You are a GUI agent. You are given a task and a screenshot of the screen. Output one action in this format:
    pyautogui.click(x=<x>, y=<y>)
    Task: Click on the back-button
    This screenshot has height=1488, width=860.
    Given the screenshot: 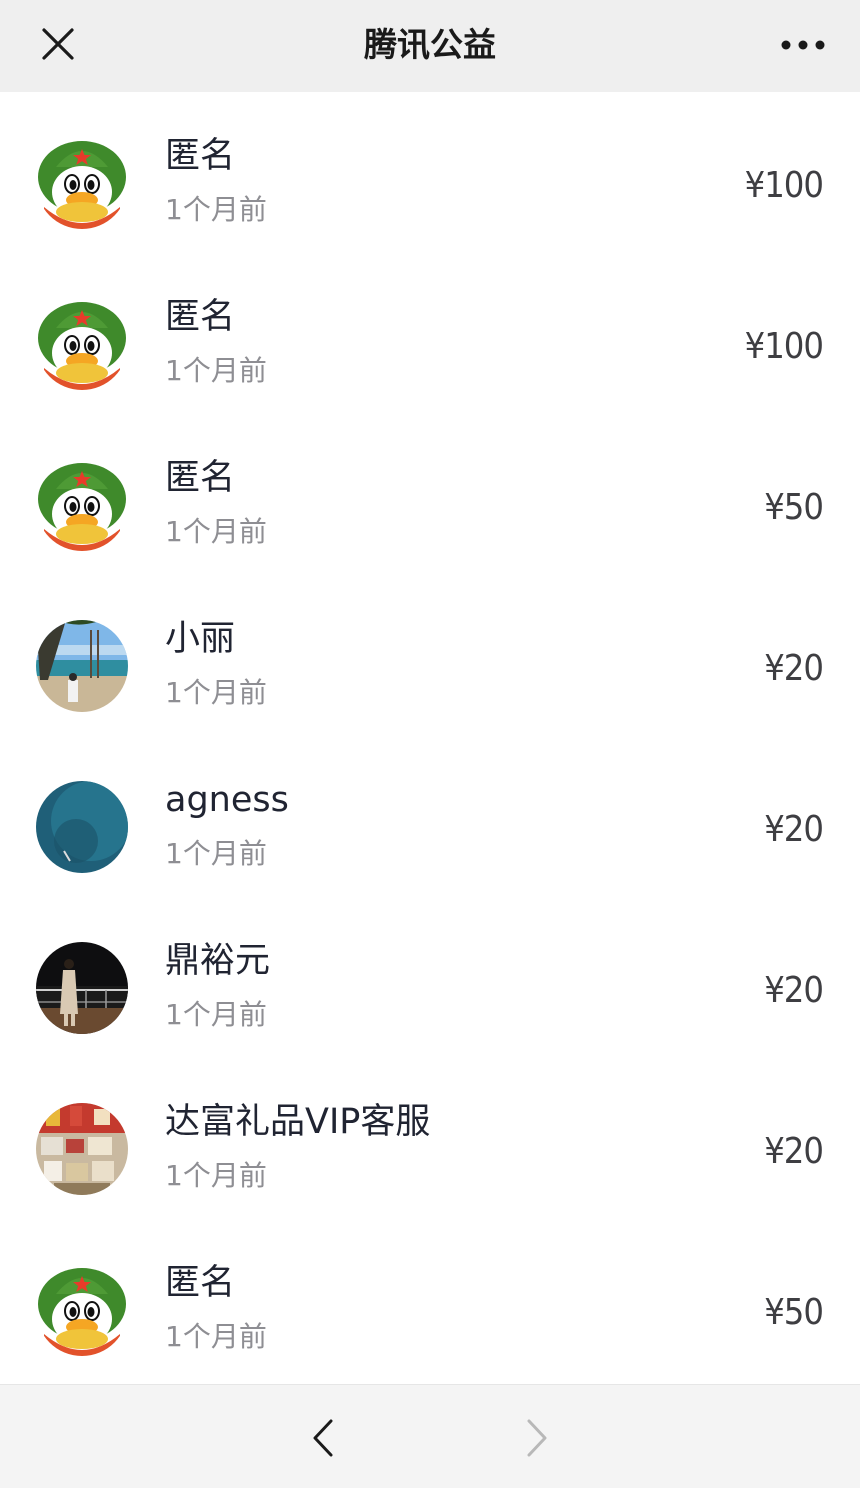 What is the action you would take?
    pyautogui.click(x=325, y=1438)
    